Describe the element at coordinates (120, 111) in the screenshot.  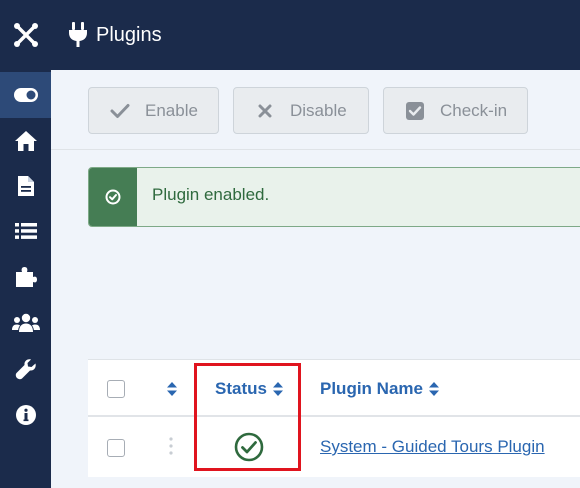
I see `check-icon` at that location.